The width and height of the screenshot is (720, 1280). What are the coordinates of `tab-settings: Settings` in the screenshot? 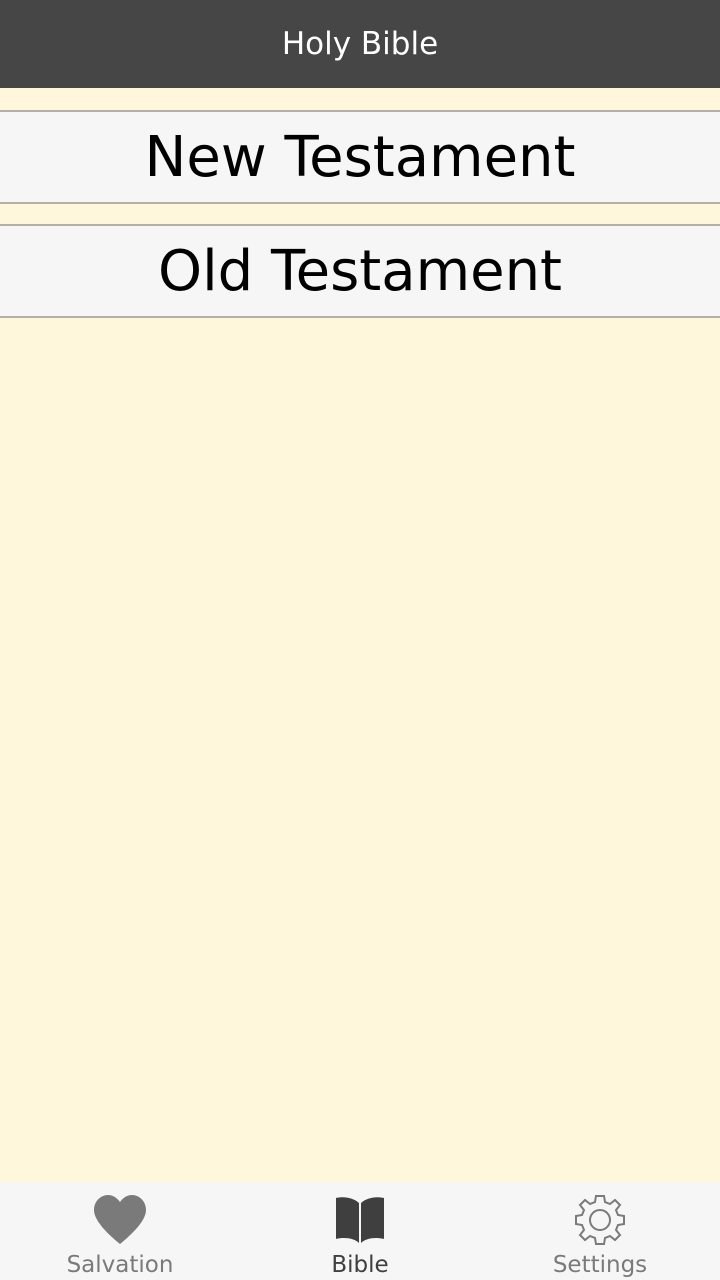 It's located at (600, 1231).